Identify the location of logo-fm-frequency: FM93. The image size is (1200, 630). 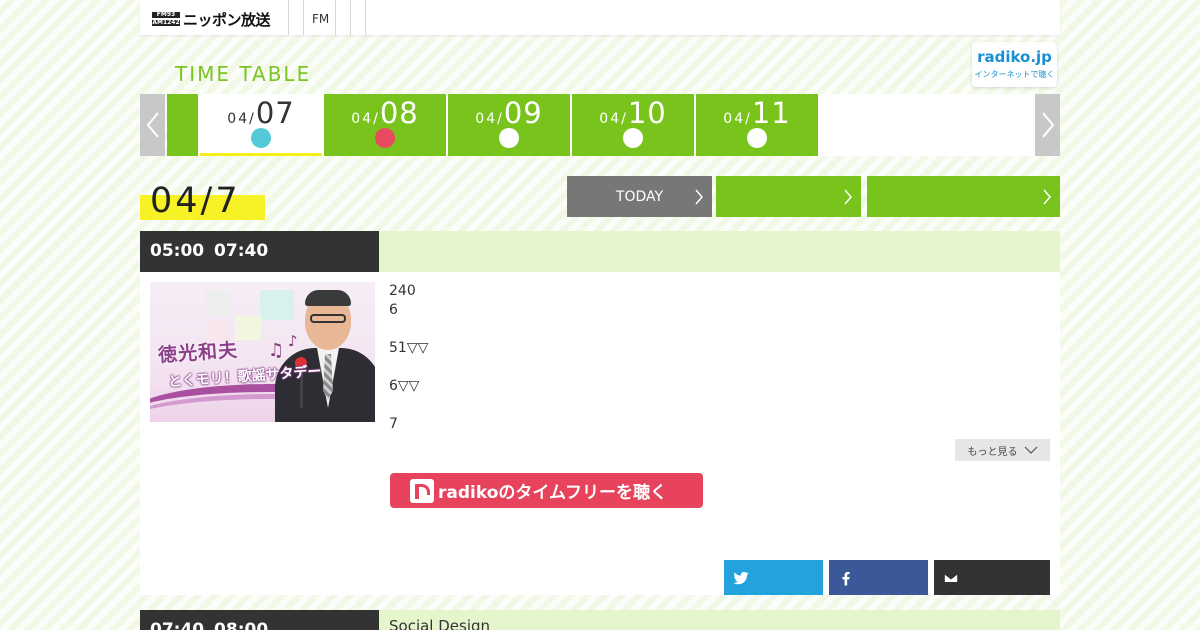
(166, 15).